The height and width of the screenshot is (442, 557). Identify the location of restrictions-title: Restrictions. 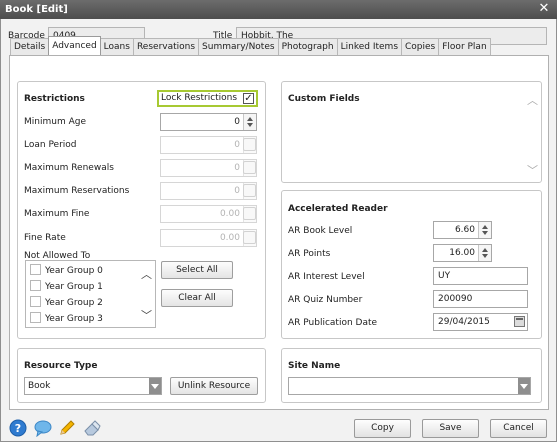
(54, 99).